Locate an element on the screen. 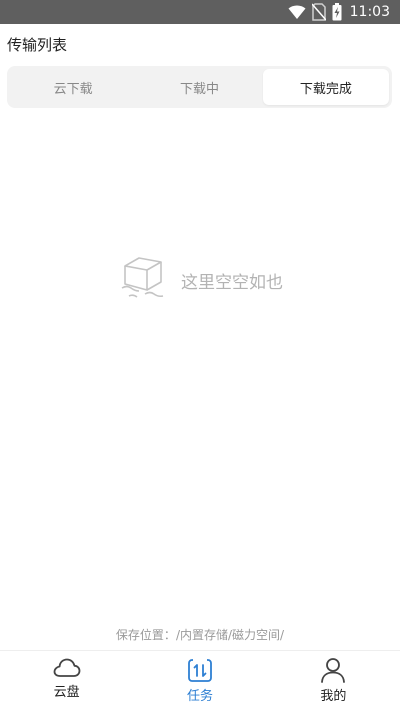 This screenshot has height=704, width=400. status-icons: 11:03 is located at coordinates (339, 12).